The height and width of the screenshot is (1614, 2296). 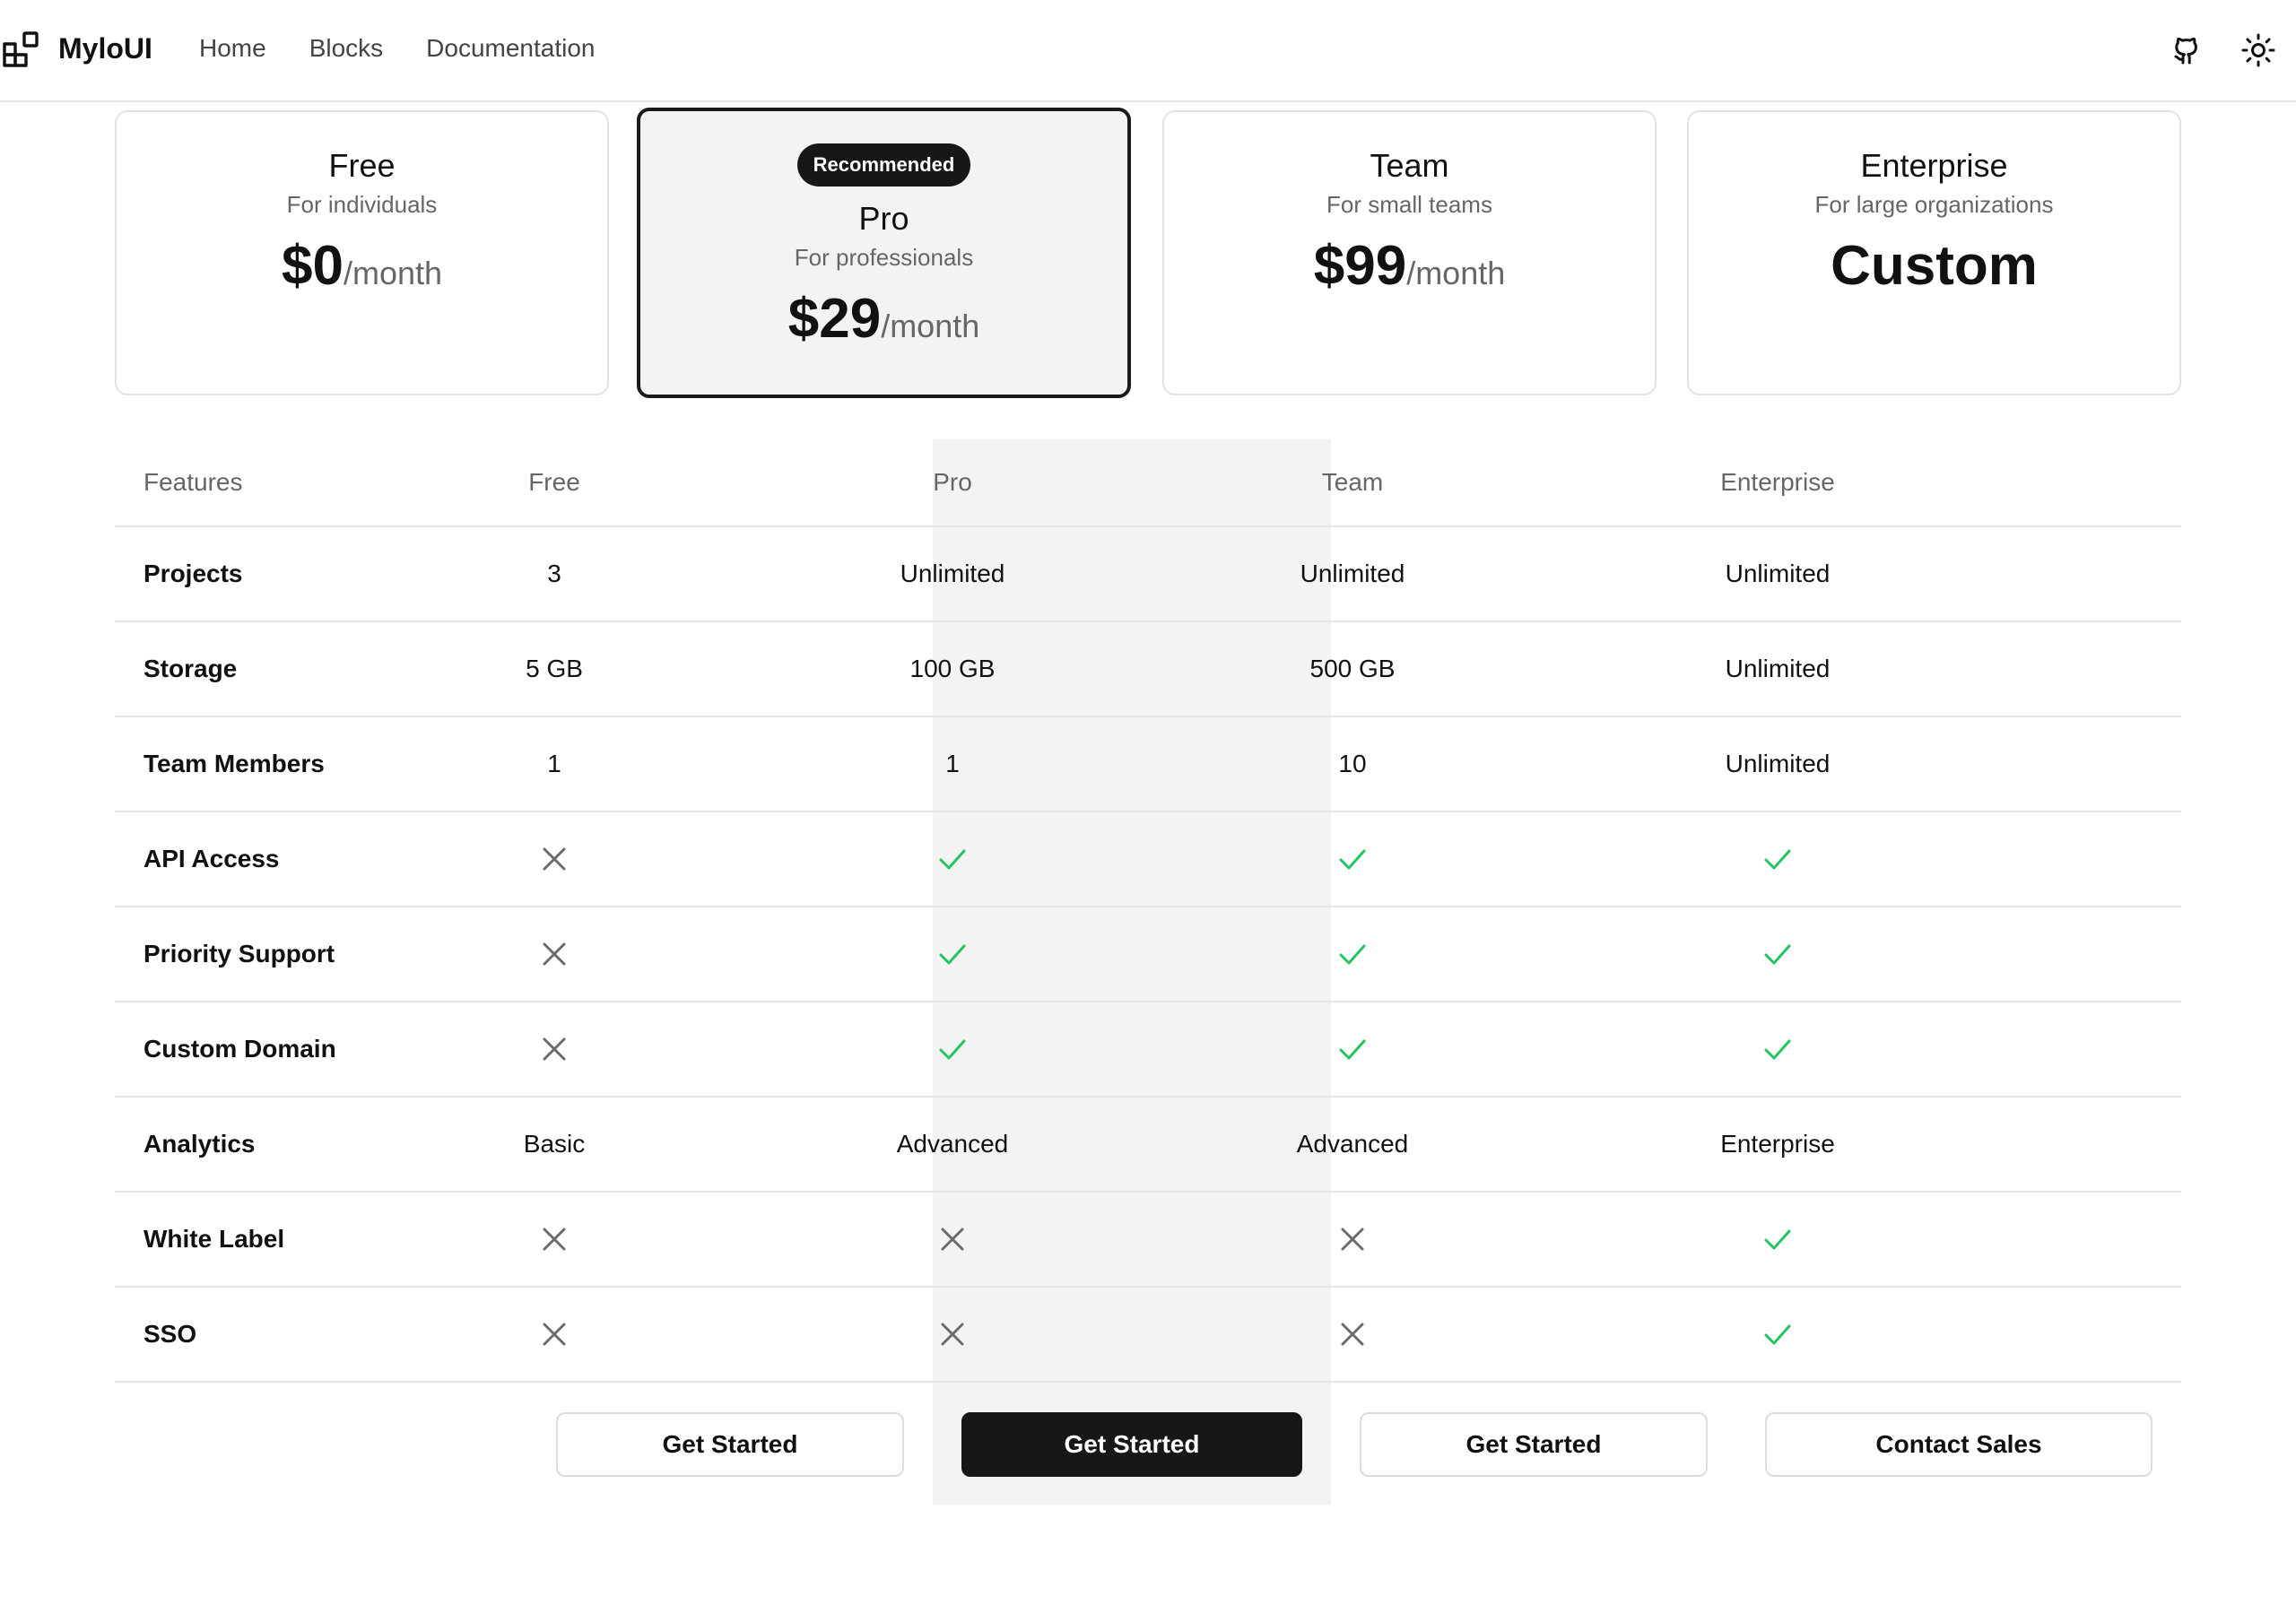 I want to click on plan-price: $99/month, so click(x=1409, y=273).